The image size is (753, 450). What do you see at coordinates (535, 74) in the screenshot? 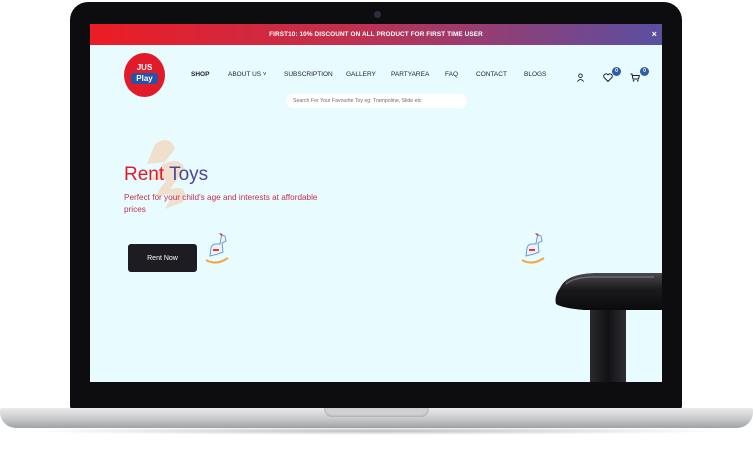
I see `nav-blogs: BLOGS` at bounding box center [535, 74].